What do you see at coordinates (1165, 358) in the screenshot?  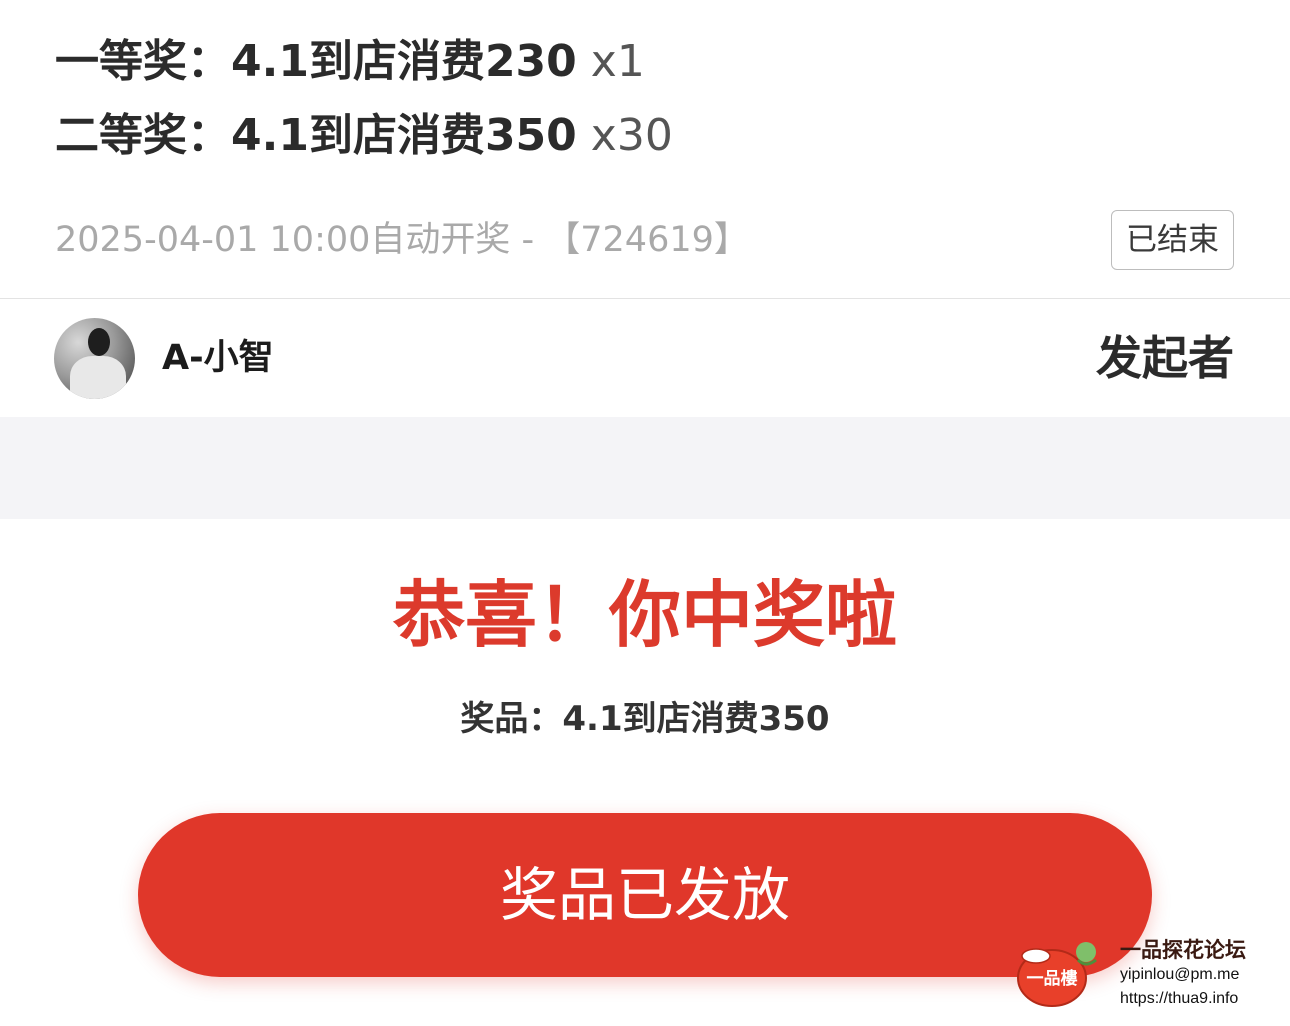 I see `initiator-role-label: 发起者` at bounding box center [1165, 358].